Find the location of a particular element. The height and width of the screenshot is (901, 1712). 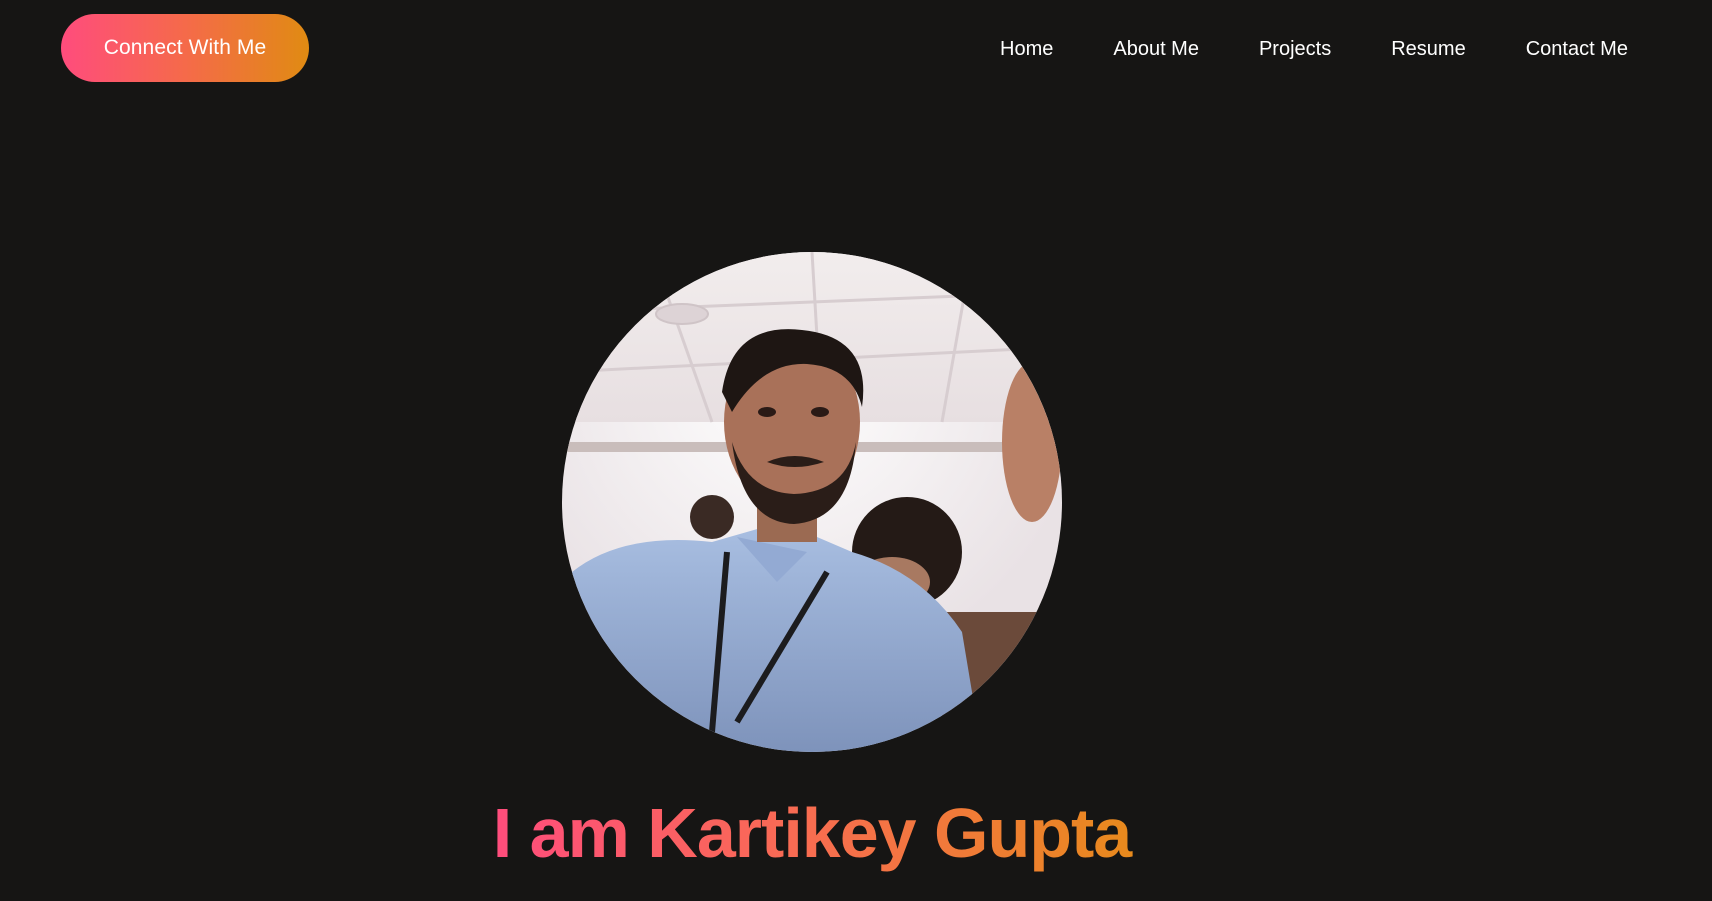

nav-item-about-me: About Me is located at coordinates (1156, 49).